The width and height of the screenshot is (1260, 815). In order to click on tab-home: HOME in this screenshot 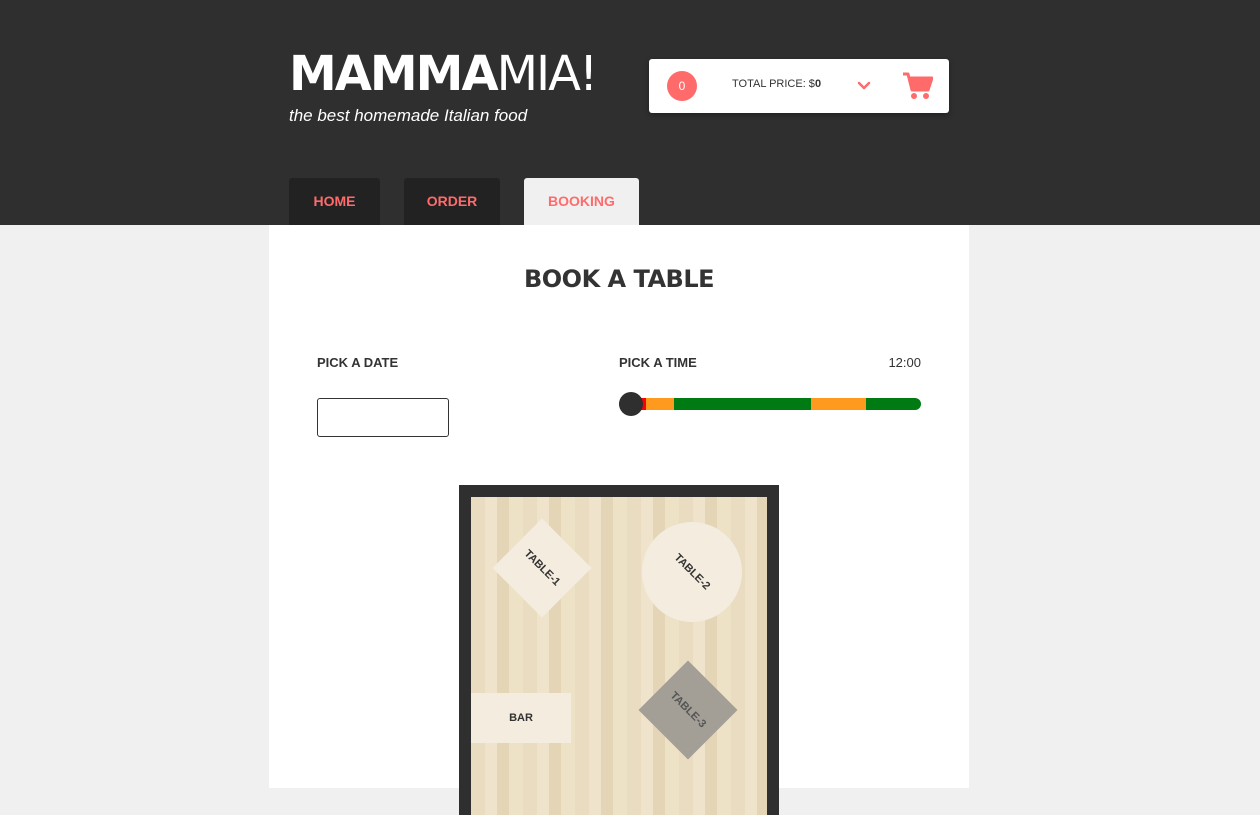, I will do `click(334, 201)`.